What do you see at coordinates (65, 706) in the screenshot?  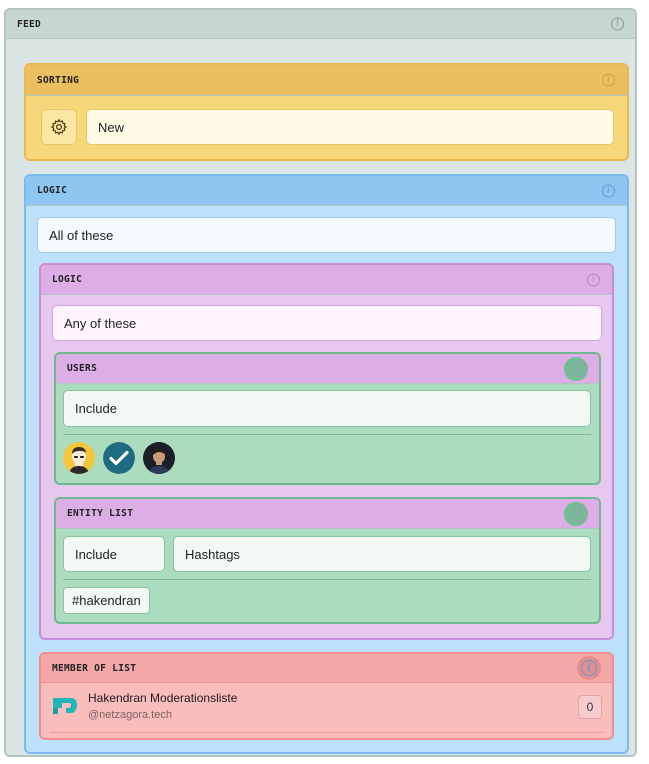 I see `list-logo-icon` at bounding box center [65, 706].